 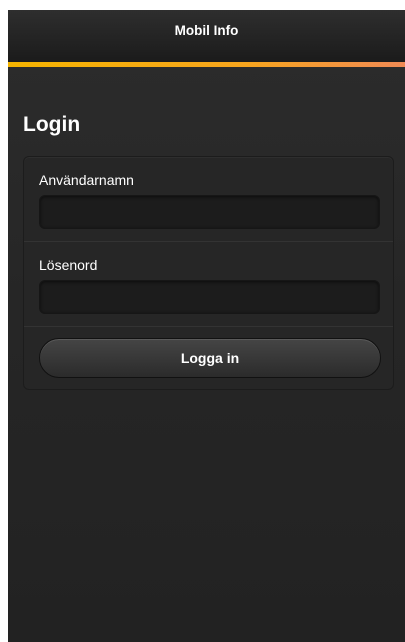 What do you see at coordinates (86, 180) in the screenshot?
I see `username-label: Användarnamn` at bounding box center [86, 180].